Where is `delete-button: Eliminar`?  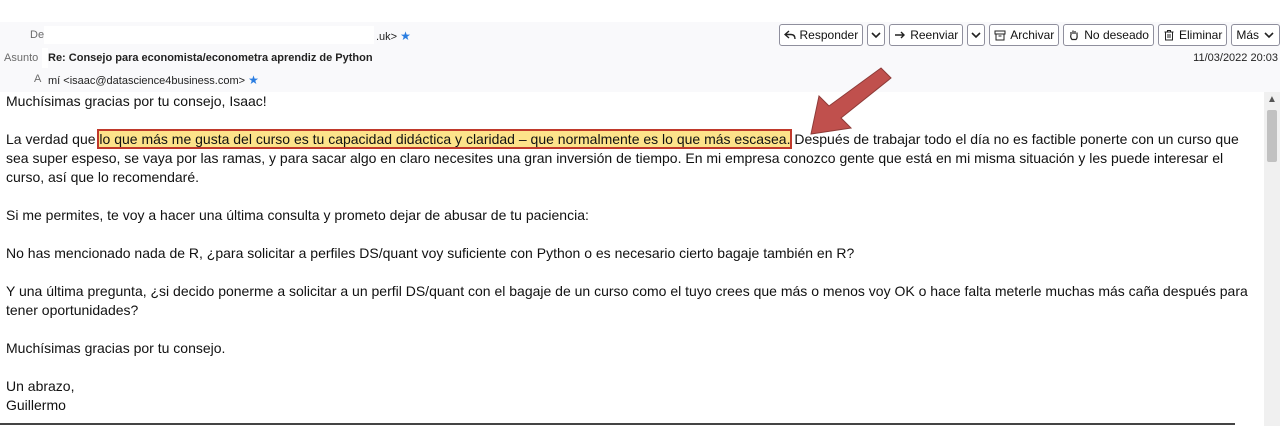
delete-button: Eliminar is located at coordinates (1192, 35).